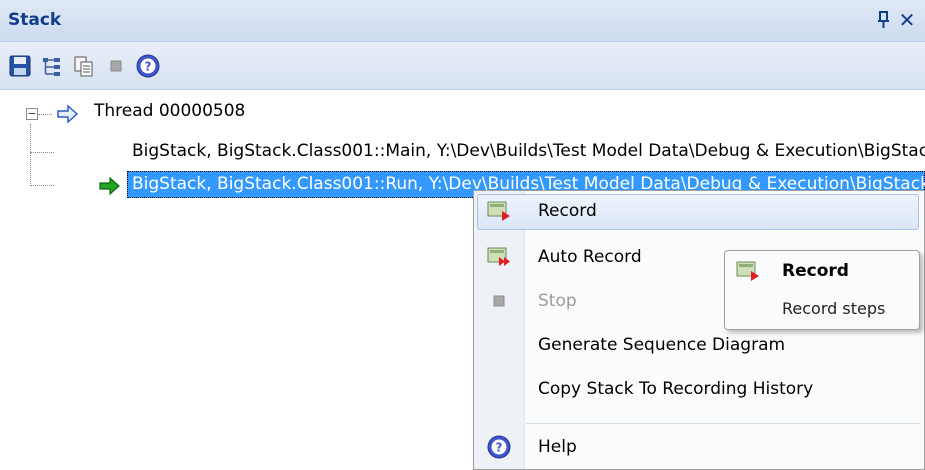 The image size is (925, 470). I want to click on tree-structure-icon, so click(52, 66).